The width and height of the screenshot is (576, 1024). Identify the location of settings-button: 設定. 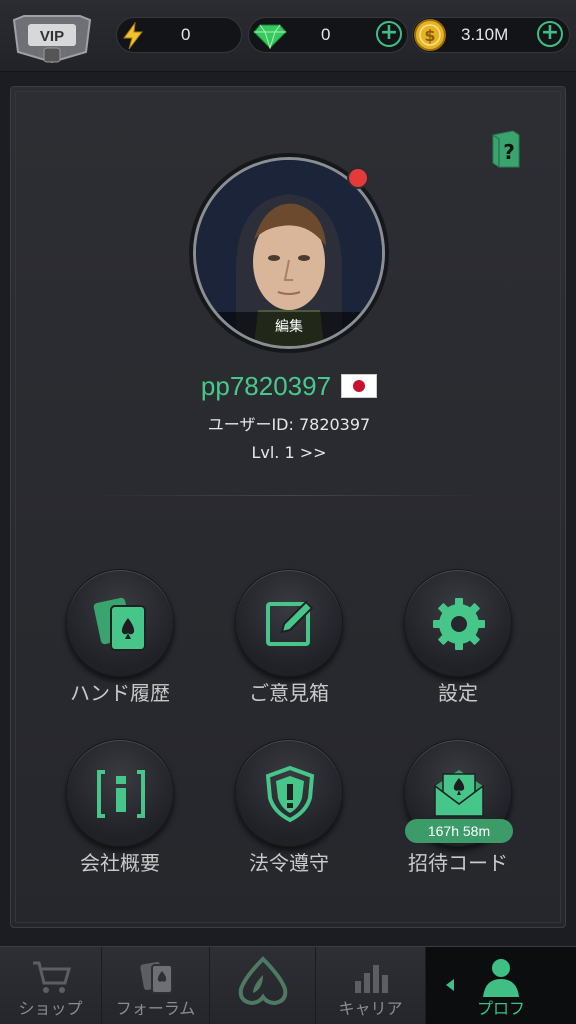
(458, 644).